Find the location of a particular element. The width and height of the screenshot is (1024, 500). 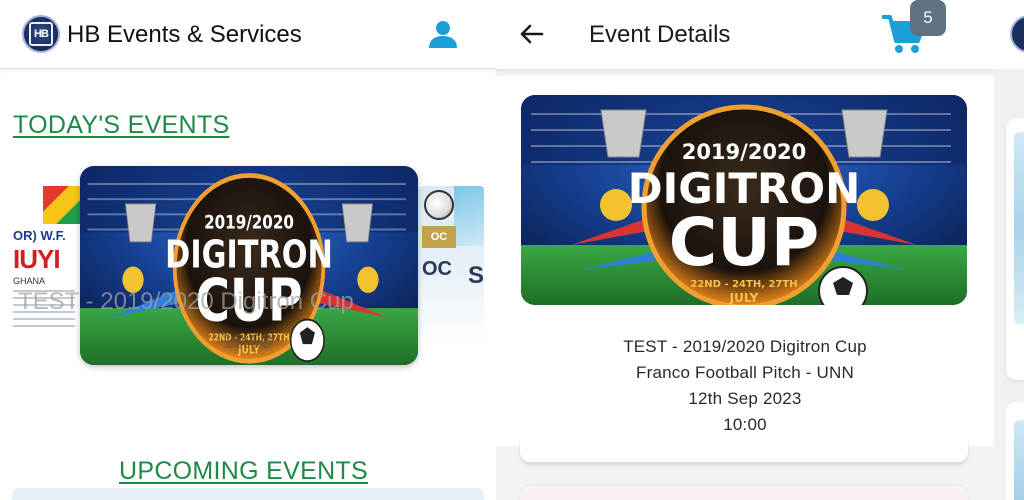

football-graphic is located at coordinates (439, 205).